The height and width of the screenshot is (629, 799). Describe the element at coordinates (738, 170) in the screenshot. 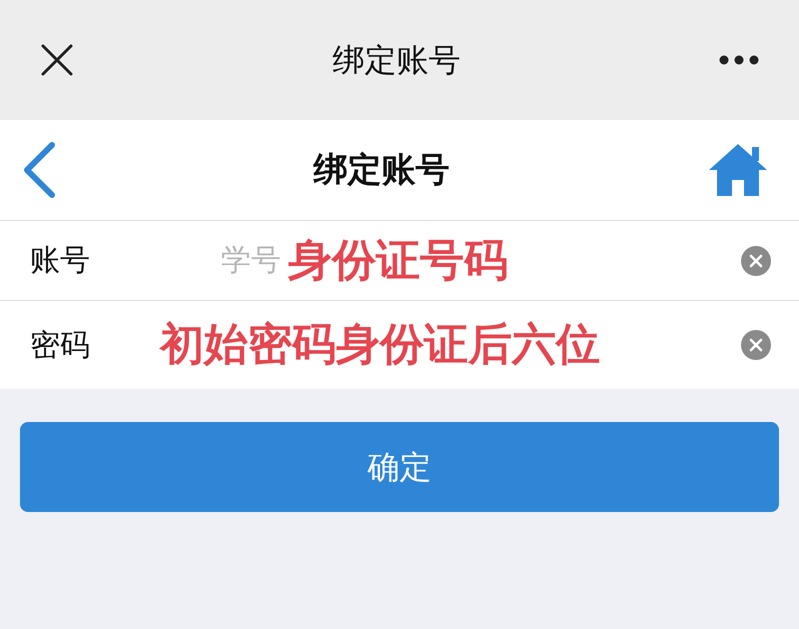

I see `home-icon` at that location.